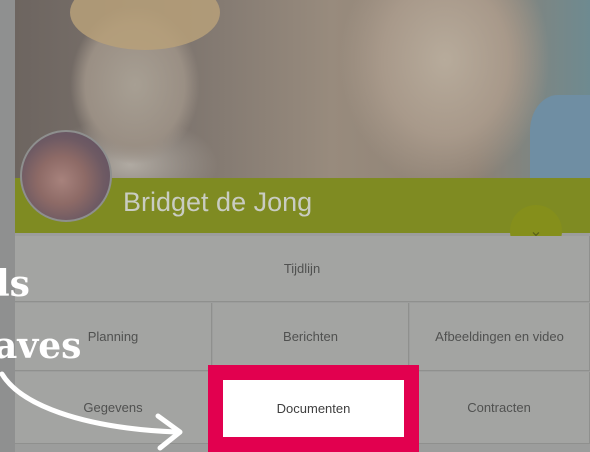  I want to click on tab-berichten: Berichten, so click(311, 337).